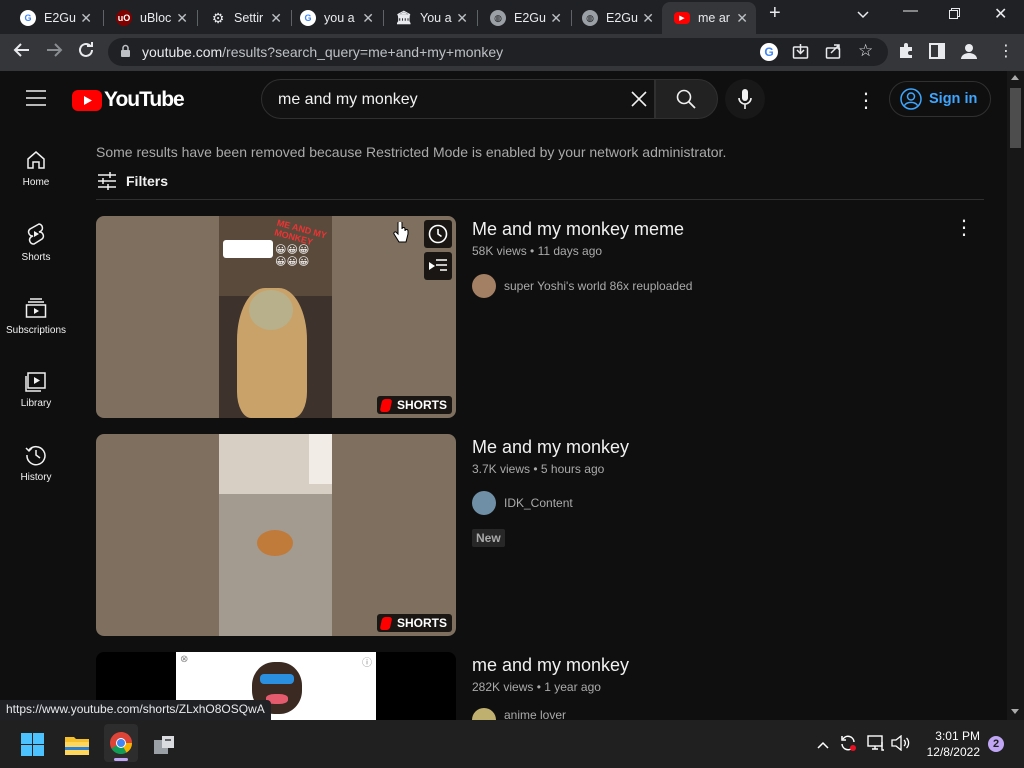 The height and width of the screenshot is (768, 1024). Describe the element at coordinates (937, 53) in the screenshot. I see `side-panel-icon` at that location.